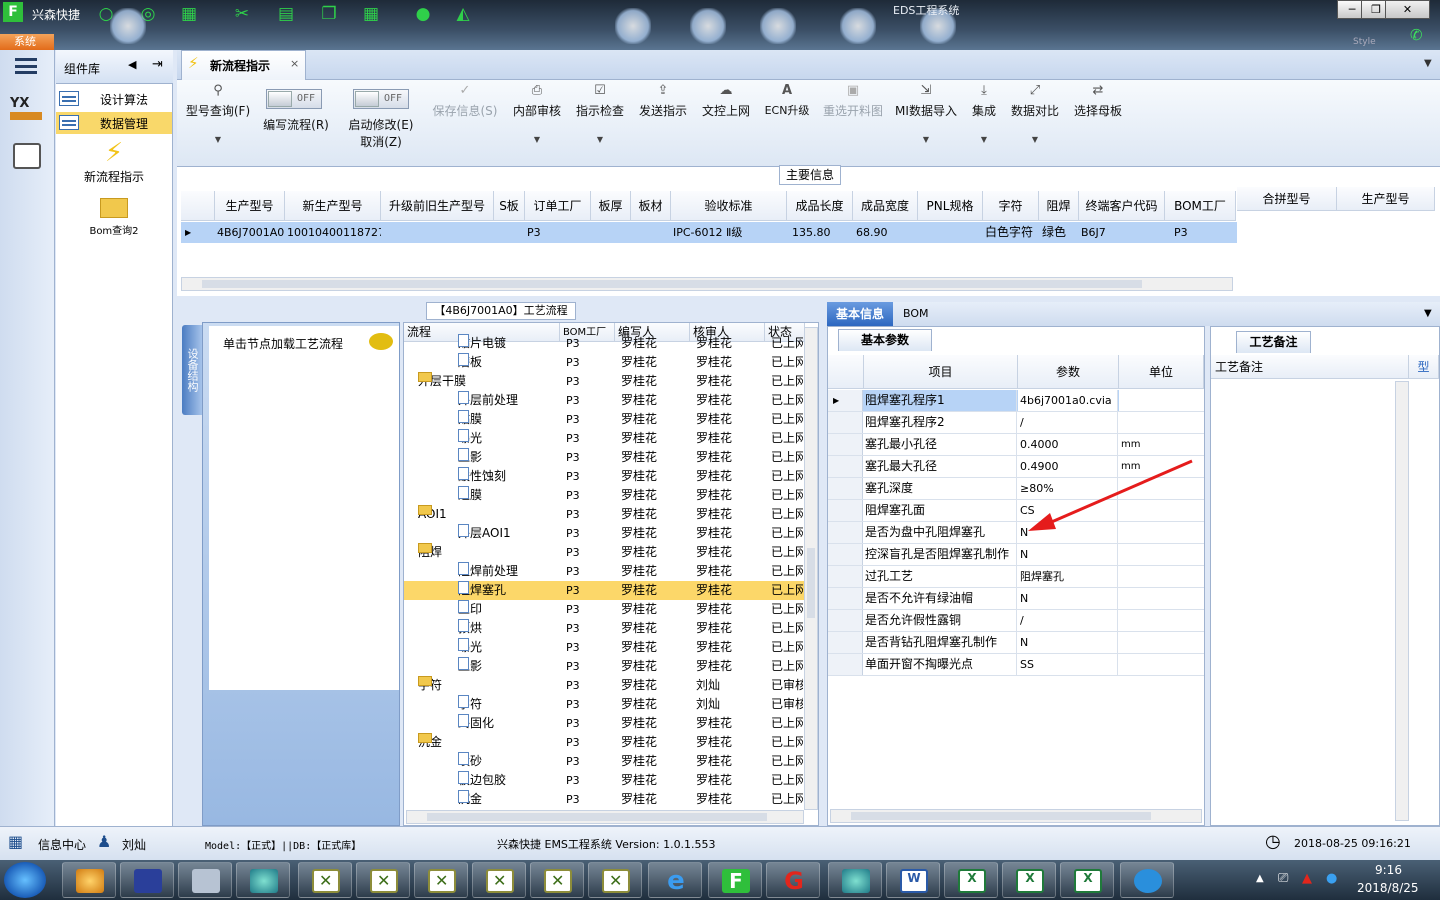 This screenshot has height=900, width=1440. What do you see at coordinates (845, 400) in the screenshot?
I see `row-header: ▶` at bounding box center [845, 400].